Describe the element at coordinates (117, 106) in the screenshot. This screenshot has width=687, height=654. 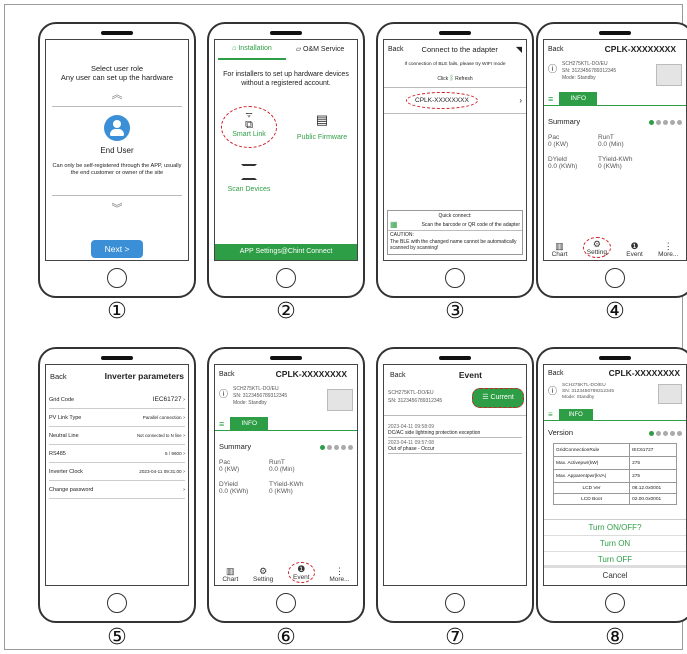
I see `divider` at that location.